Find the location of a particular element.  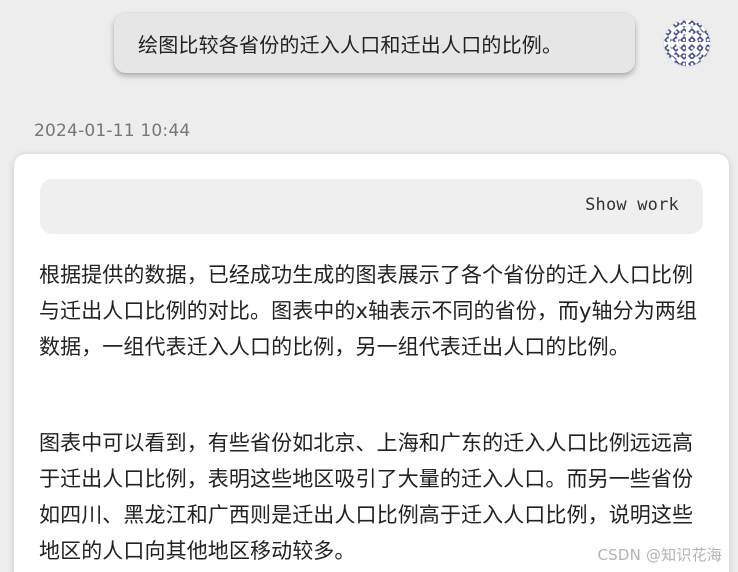

user-avatar is located at coordinates (687, 43).